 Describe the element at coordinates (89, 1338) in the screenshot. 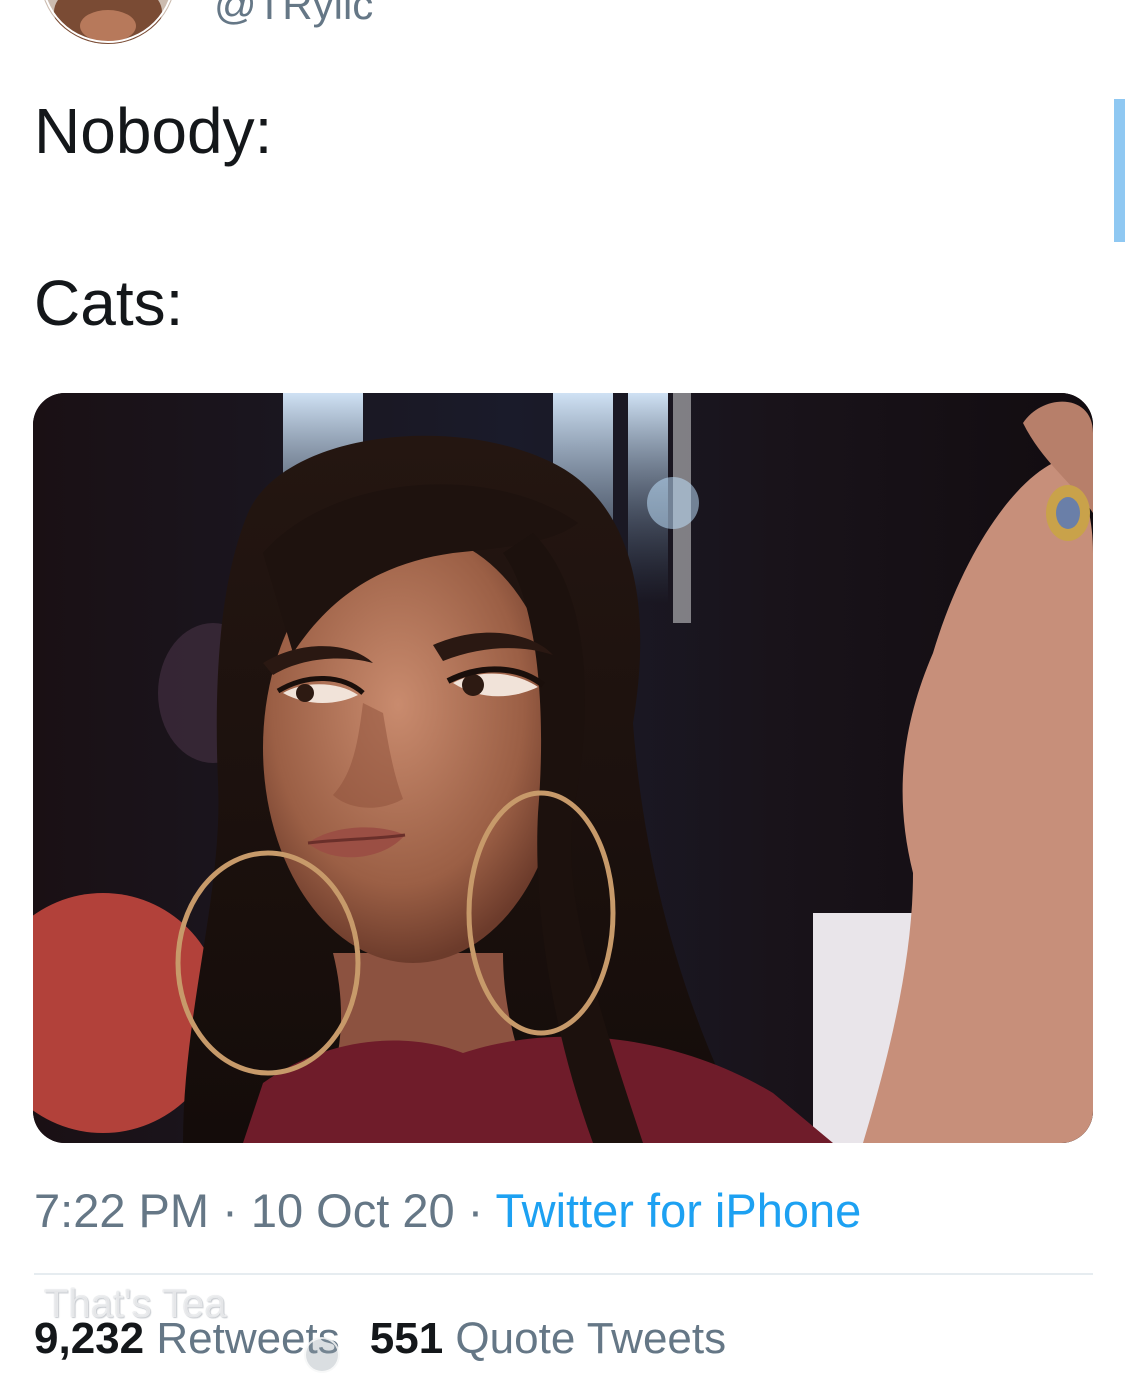

I see `retweets-count: 9,232` at that location.